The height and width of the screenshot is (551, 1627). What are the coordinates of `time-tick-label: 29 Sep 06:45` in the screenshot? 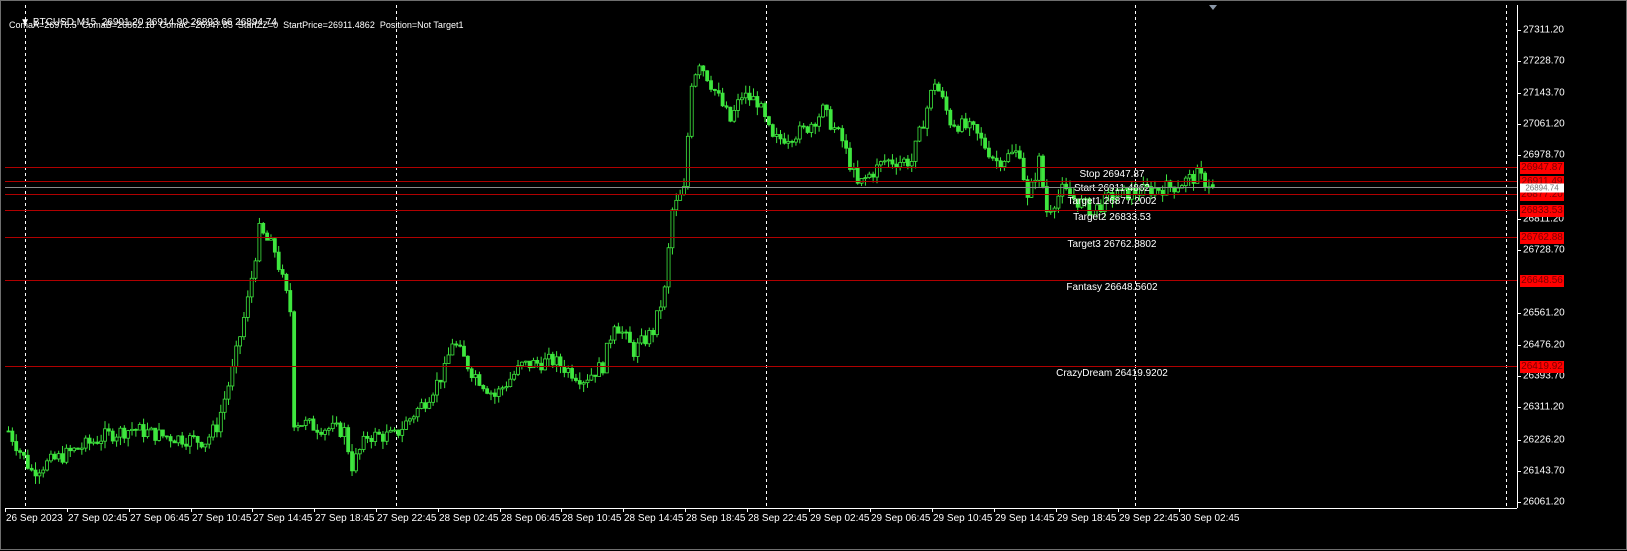 It's located at (901, 518).